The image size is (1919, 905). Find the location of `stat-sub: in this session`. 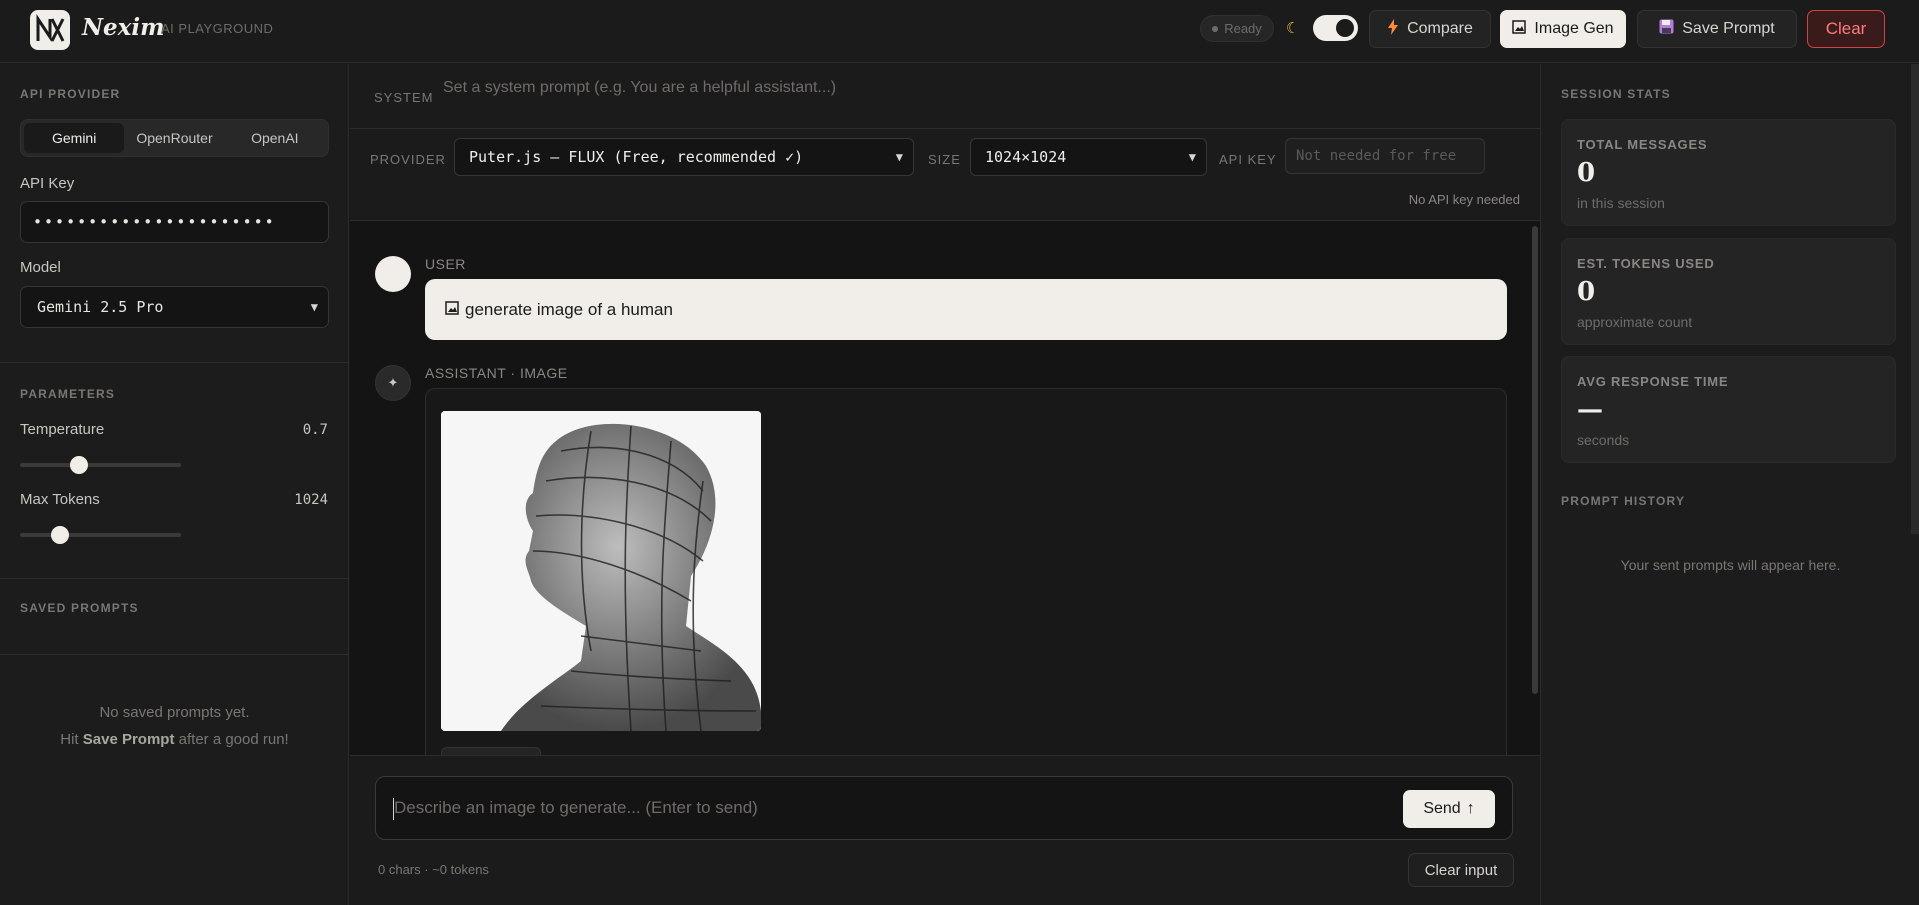

stat-sub: in this session is located at coordinates (1621, 203).